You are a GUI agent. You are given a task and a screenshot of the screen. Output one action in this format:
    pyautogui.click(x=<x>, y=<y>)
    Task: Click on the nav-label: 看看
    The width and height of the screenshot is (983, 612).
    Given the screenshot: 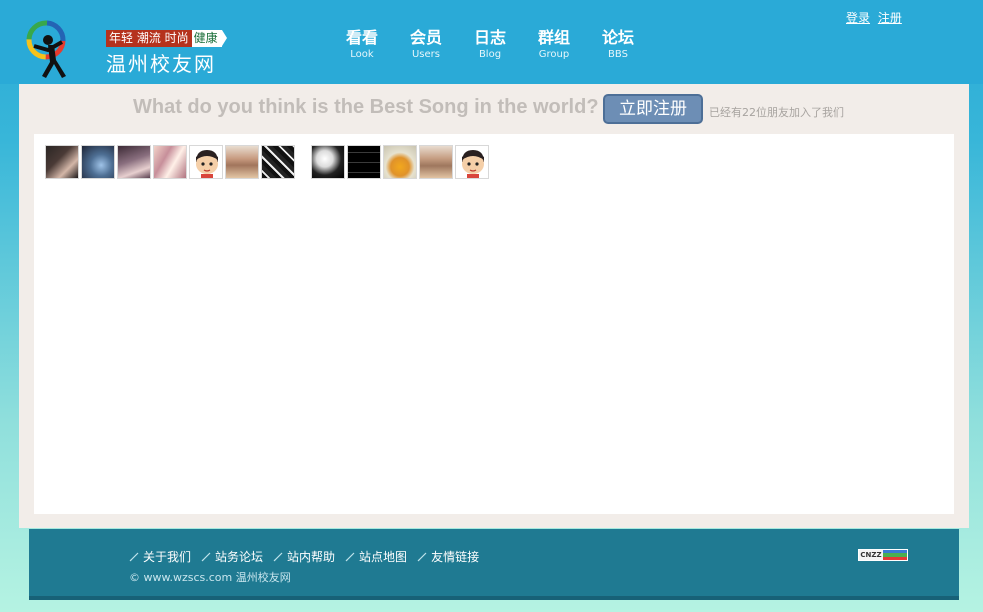 What is the action you would take?
    pyautogui.click(x=361, y=37)
    